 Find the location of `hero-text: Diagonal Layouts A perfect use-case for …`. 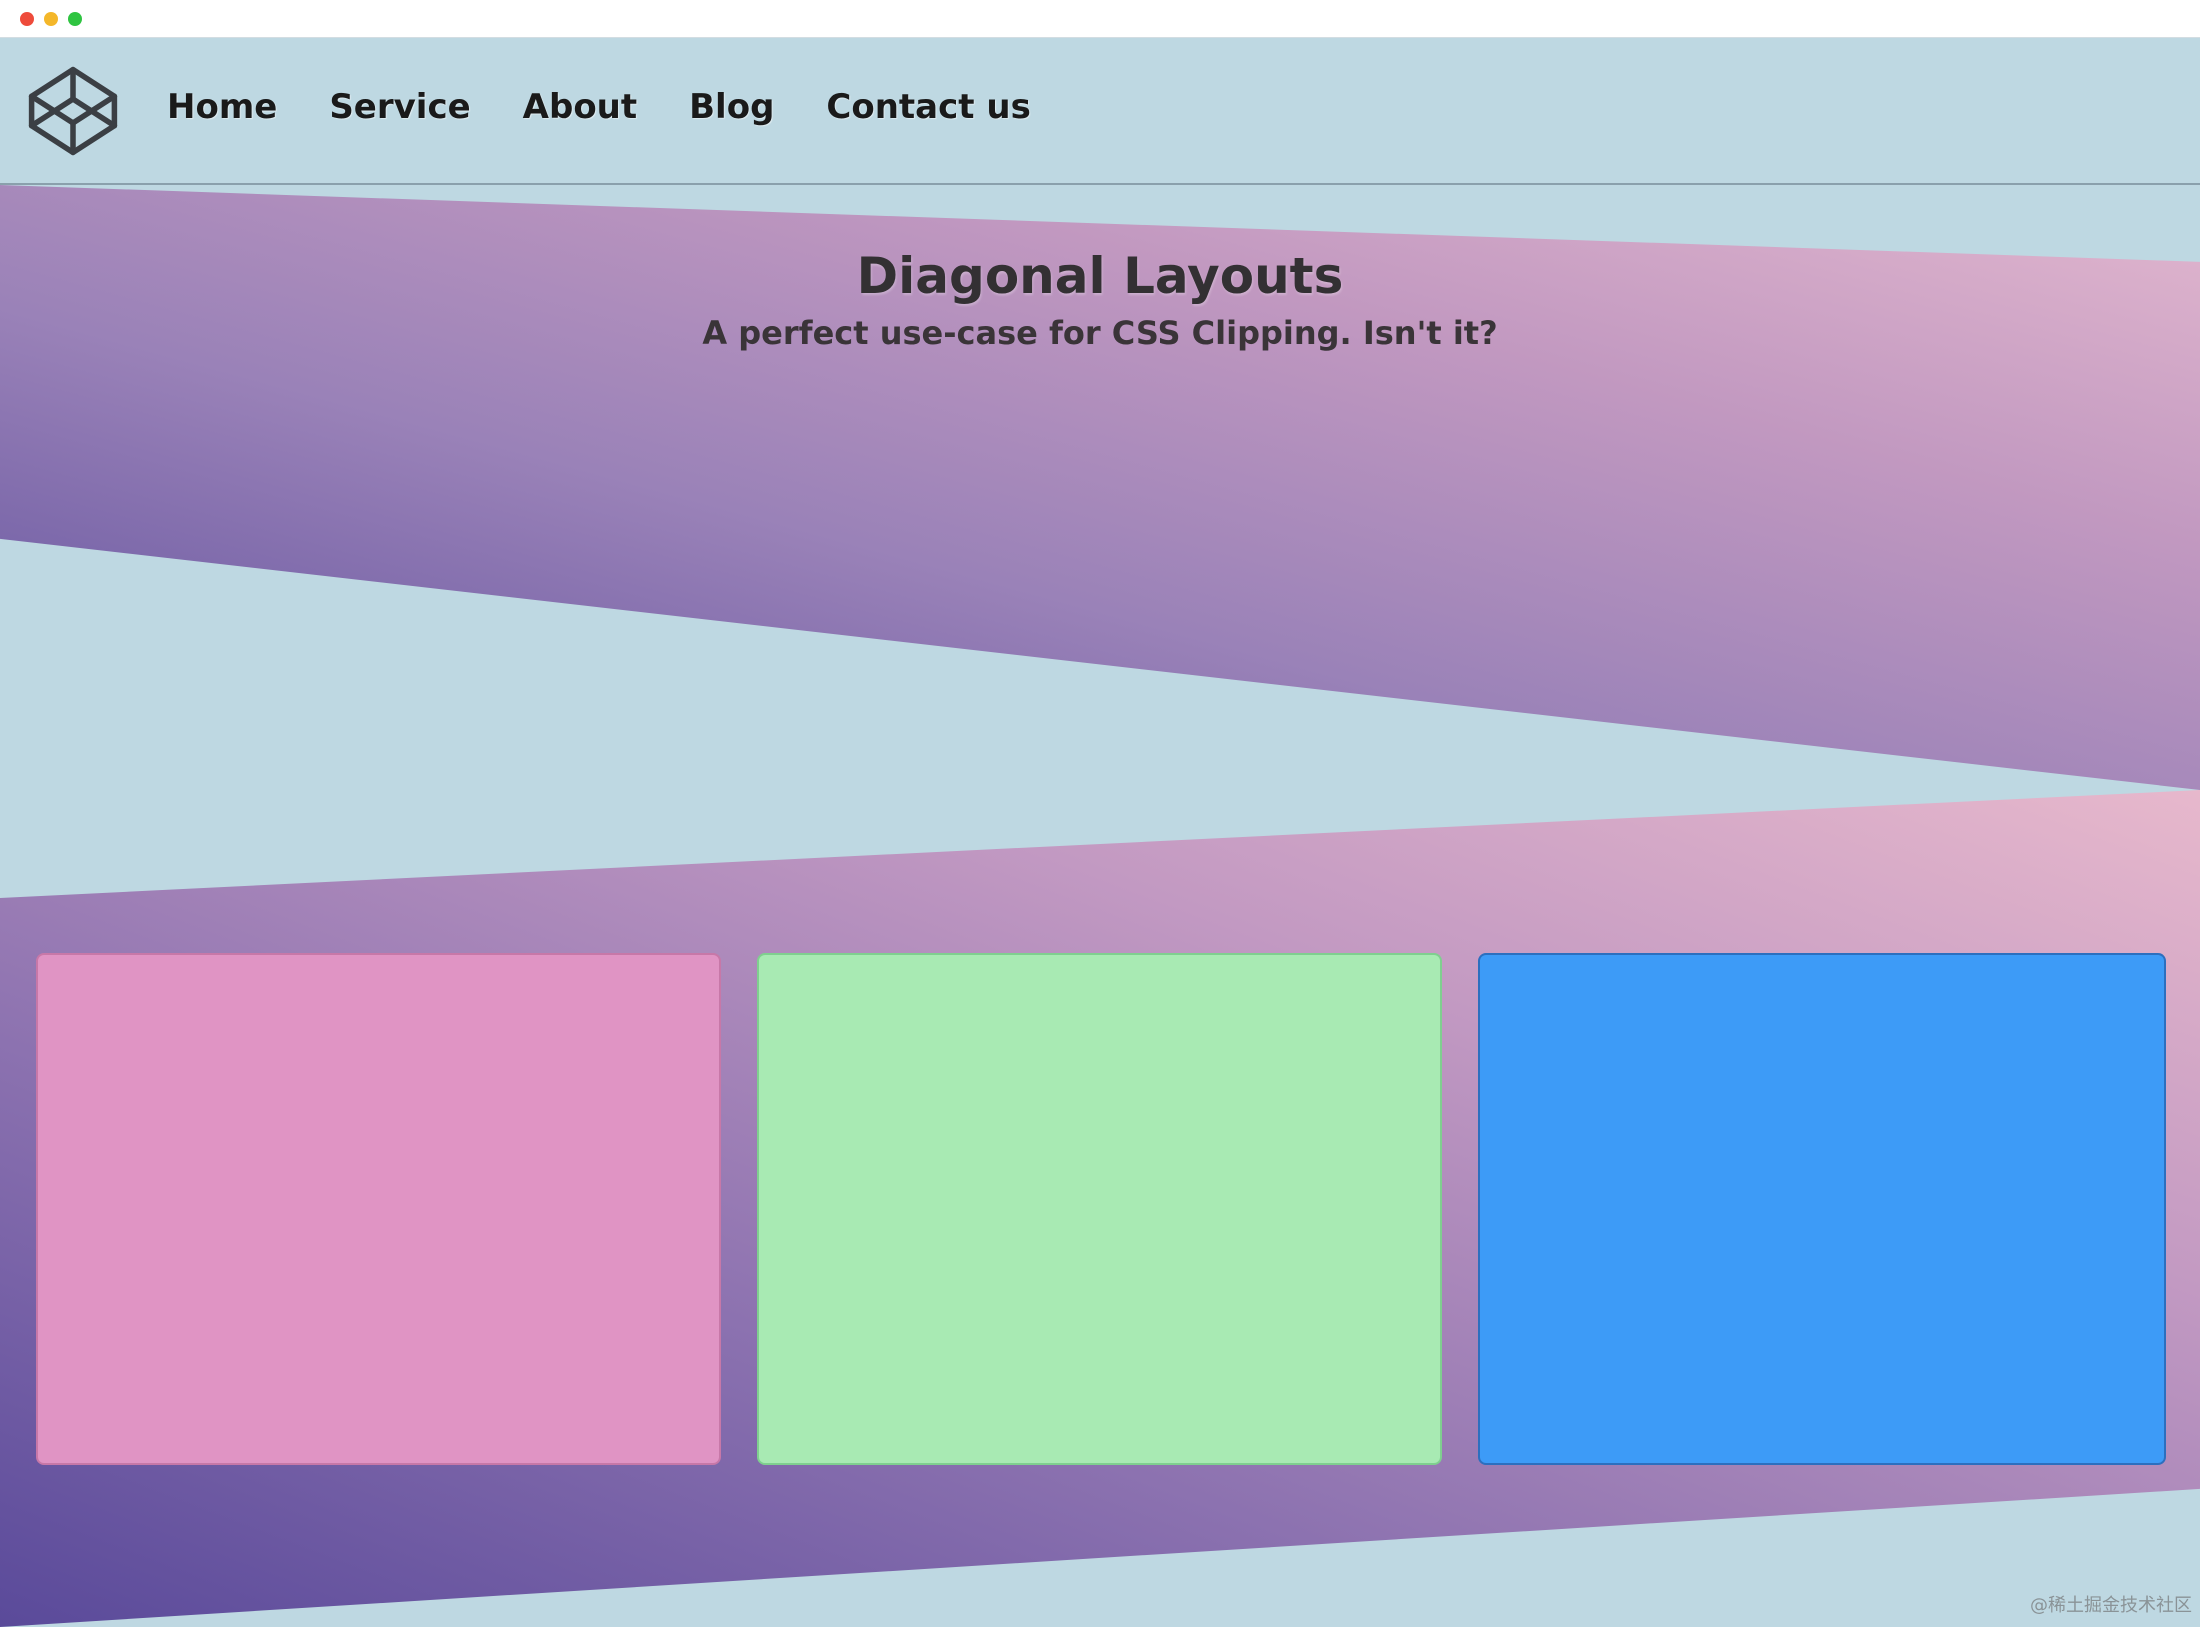

hero-text: Diagonal Layouts A perfect use-case for … is located at coordinates (1100, 302).